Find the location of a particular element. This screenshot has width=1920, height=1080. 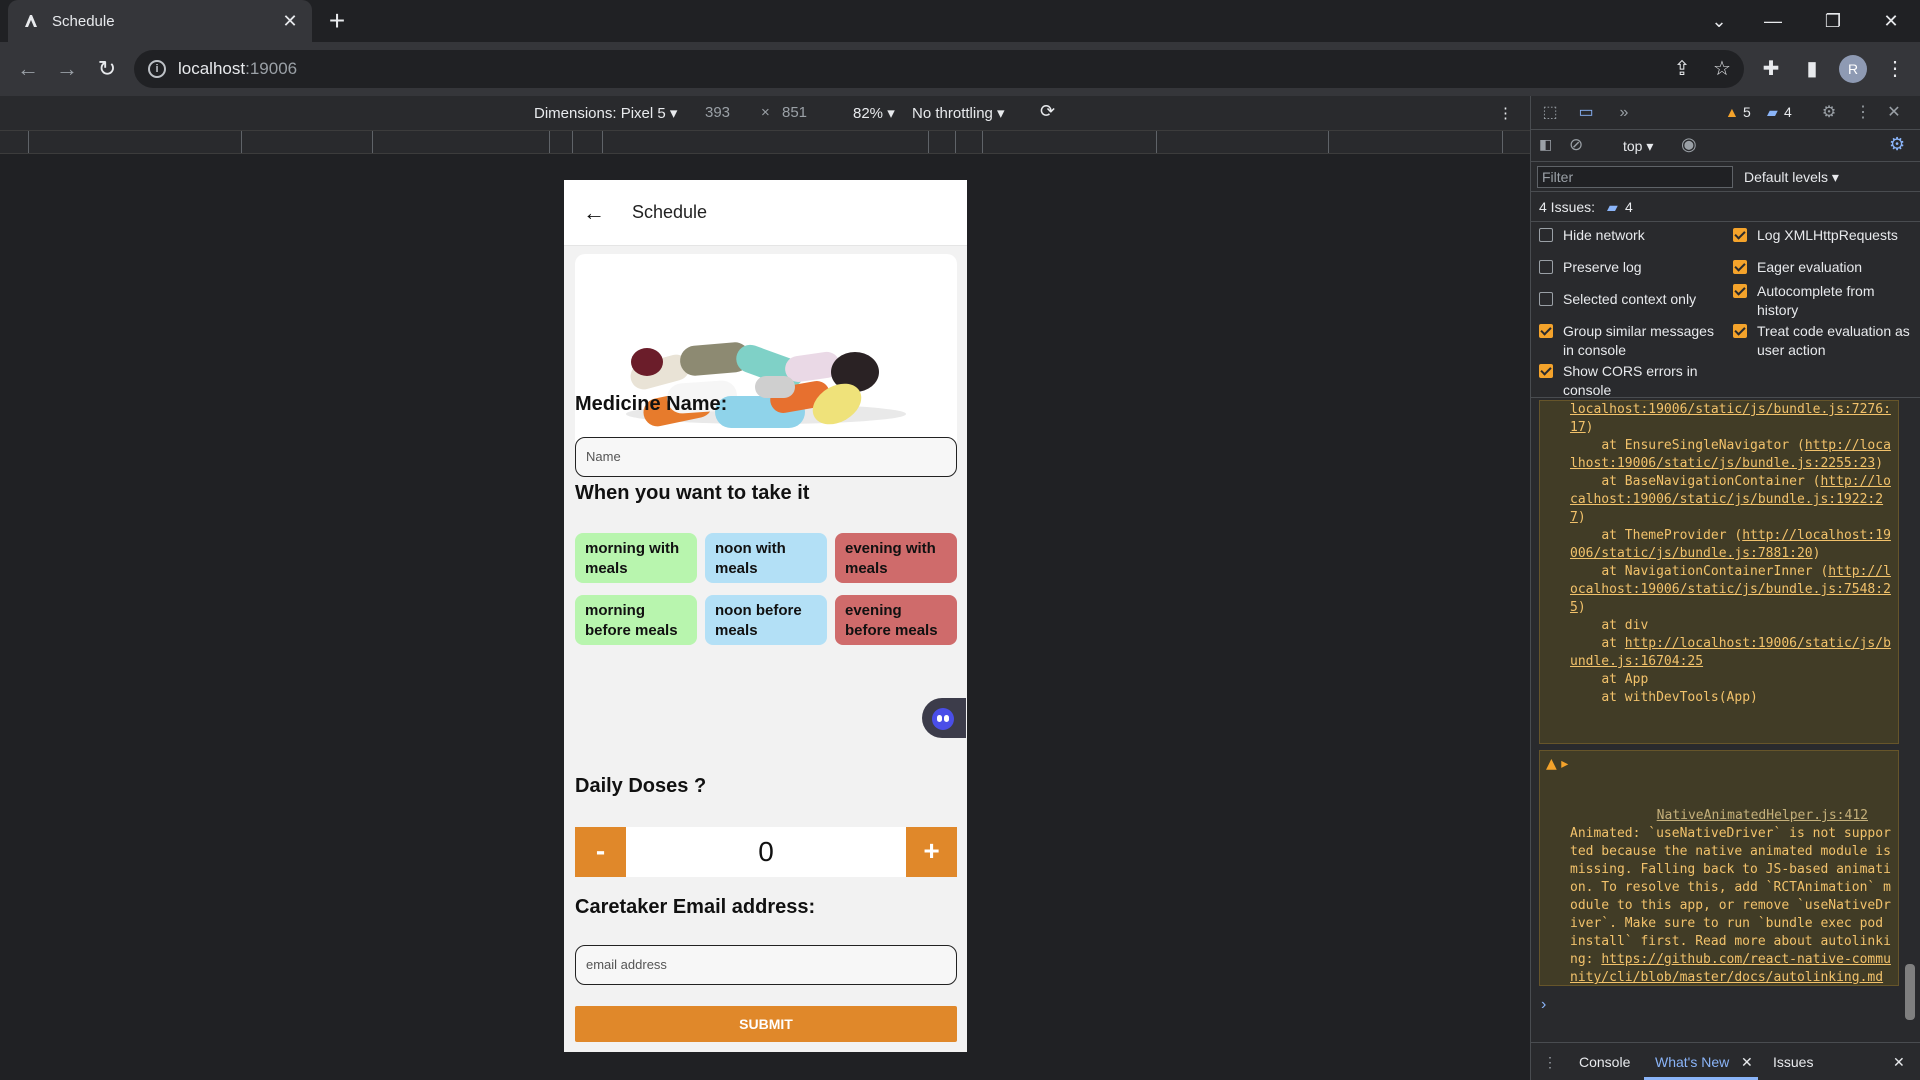

time-option-morning-with-meals: morning with meals is located at coordinates (636, 558).